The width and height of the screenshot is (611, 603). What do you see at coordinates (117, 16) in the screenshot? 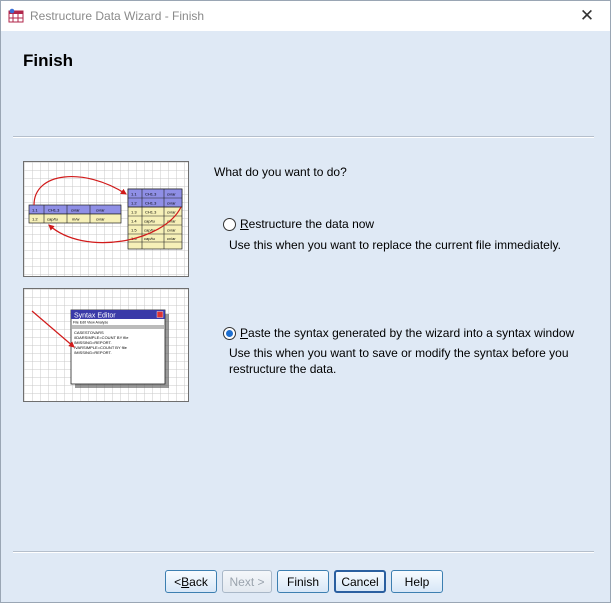
I see `window-title: Restructure Data Wizard - Finish` at bounding box center [117, 16].